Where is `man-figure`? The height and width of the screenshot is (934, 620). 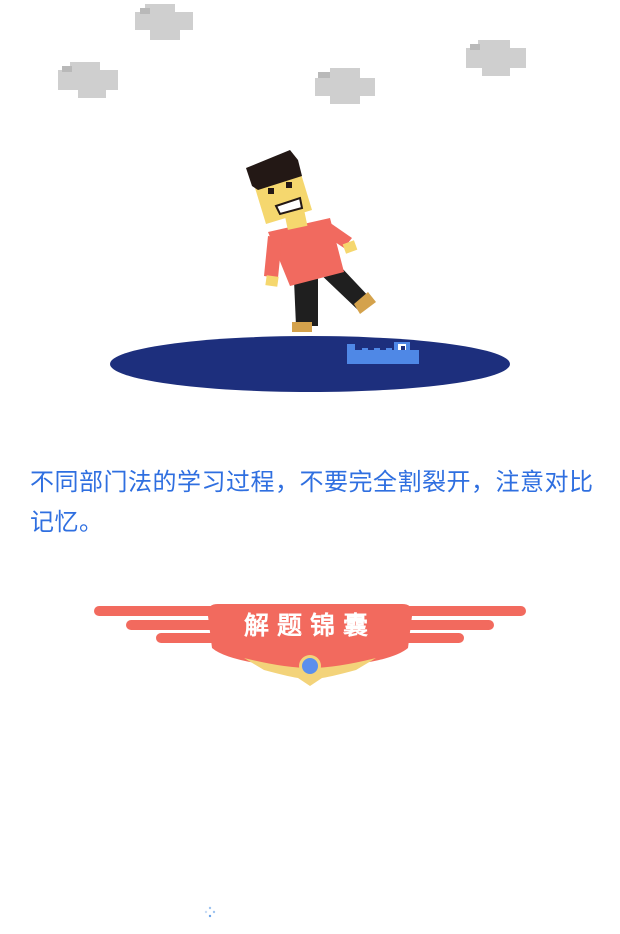
man-figure is located at coordinates (311, 241).